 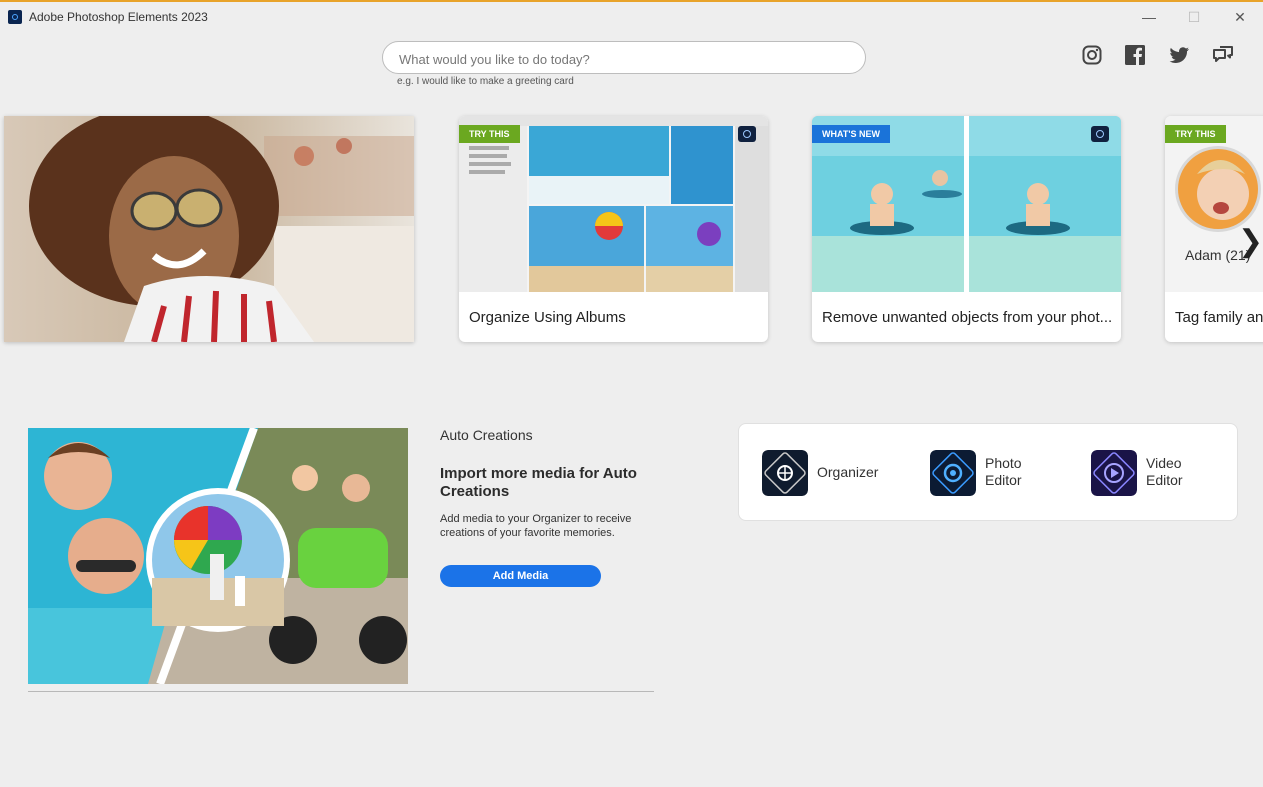 What do you see at coordinates (547, 317) in the screenshot?
I see `card-label: Organize Using Albums` at bounding box center [547, 317].